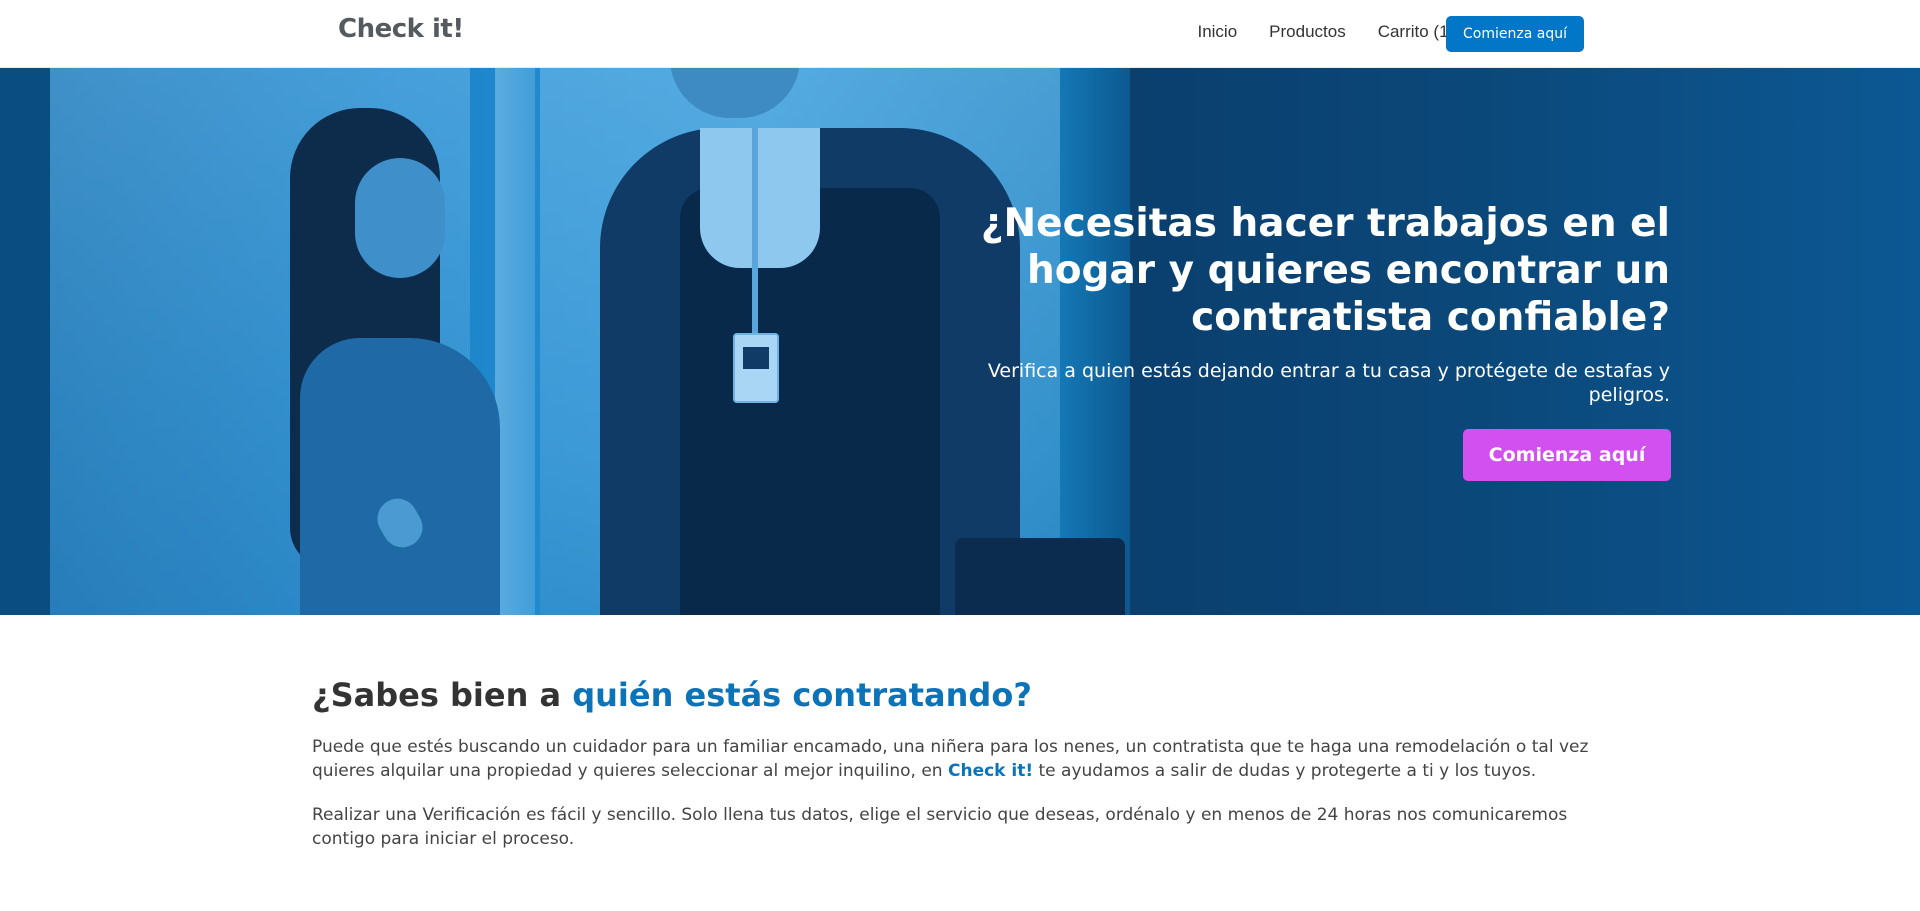  I want to click on section-title-accent: quién estás contratando?, so click(802, 695).